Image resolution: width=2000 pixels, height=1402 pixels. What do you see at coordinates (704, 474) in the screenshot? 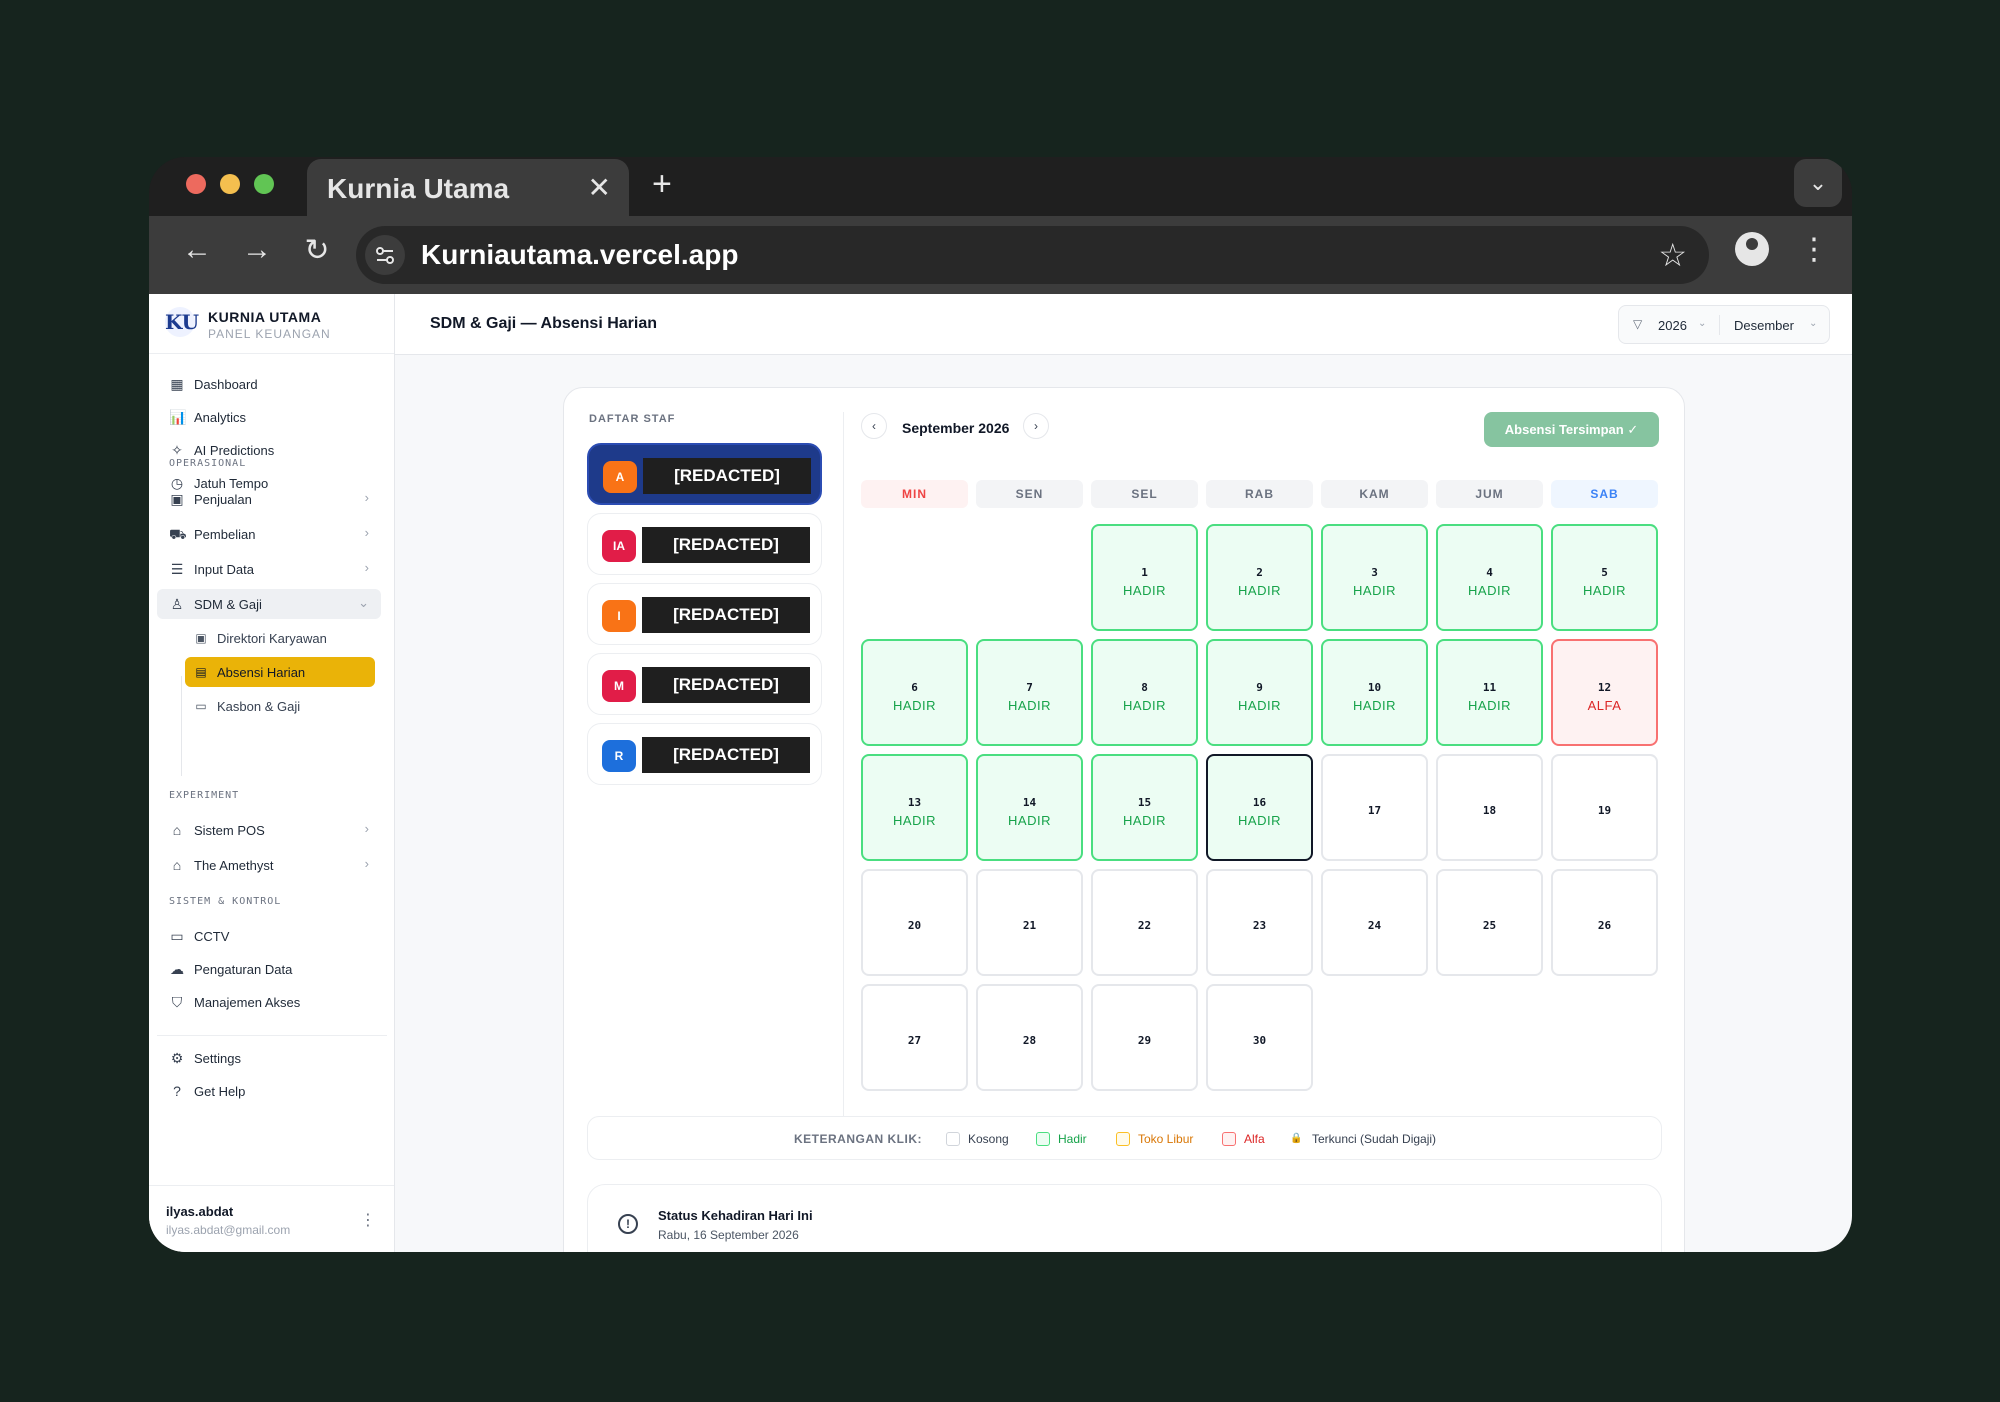
I see `staff-item: A [REDACTED]` at bounding box center [704, 474].